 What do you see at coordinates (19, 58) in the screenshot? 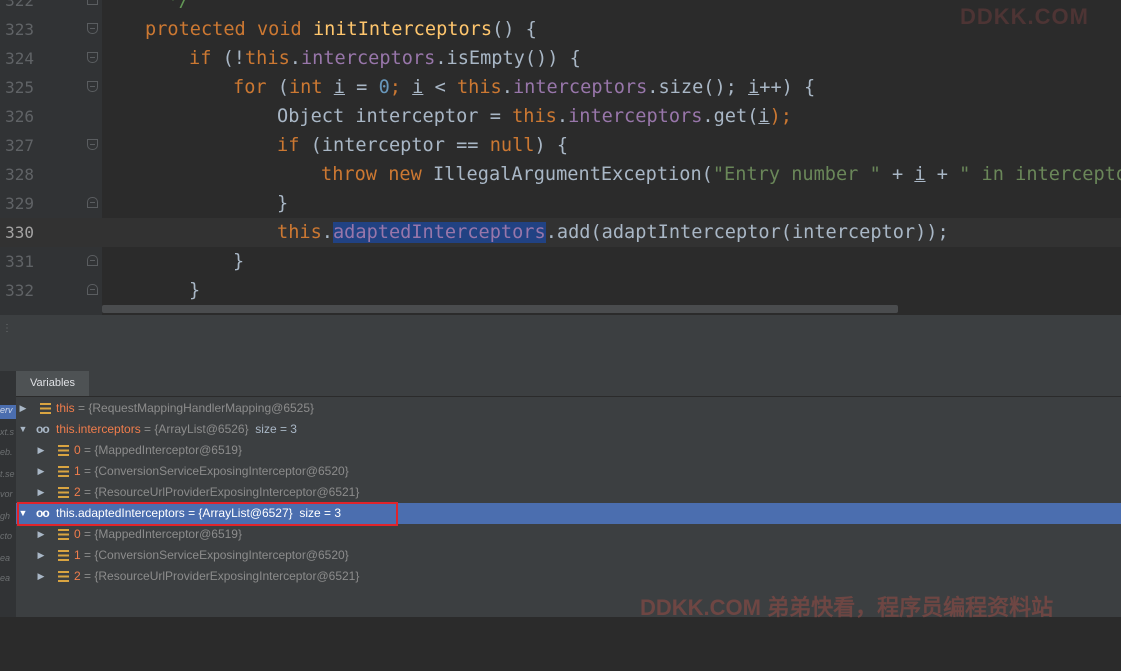
I see `line-number: 324` at bounding box center [19, 58].